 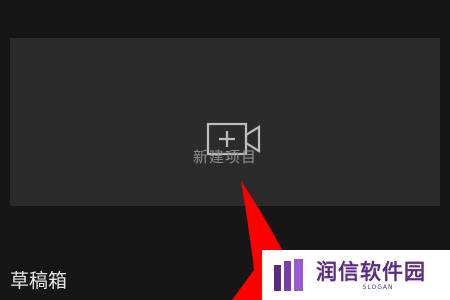 I want to click on drafts-section-title: 草稿箱, so click(x=39, y=281).